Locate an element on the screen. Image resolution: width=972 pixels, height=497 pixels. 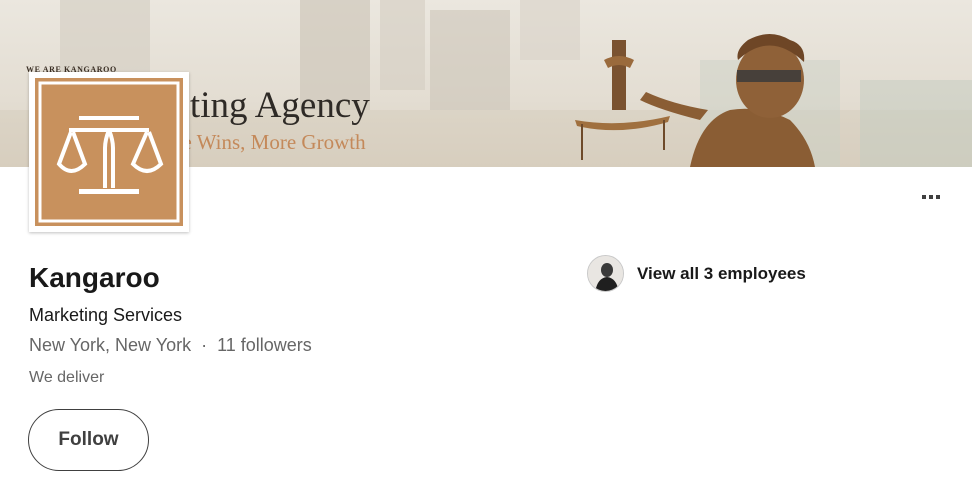
company-name: Kangaroo is located at coordinates (94, 277).